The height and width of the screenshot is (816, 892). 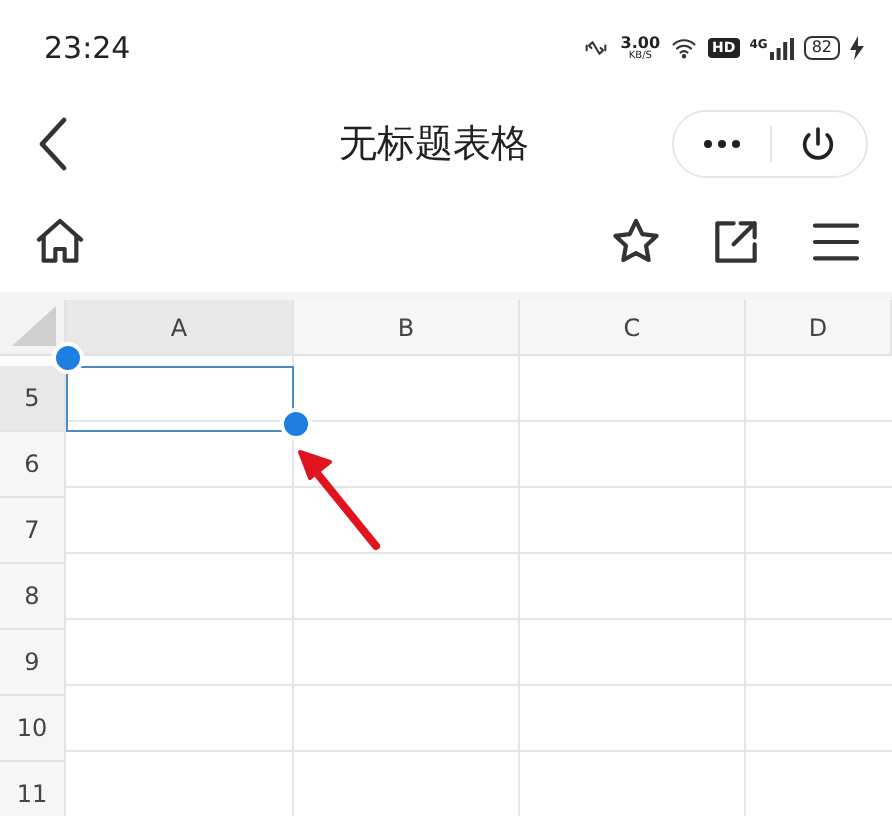 I want to click on row-header: 5, so click(x=33, y=399).